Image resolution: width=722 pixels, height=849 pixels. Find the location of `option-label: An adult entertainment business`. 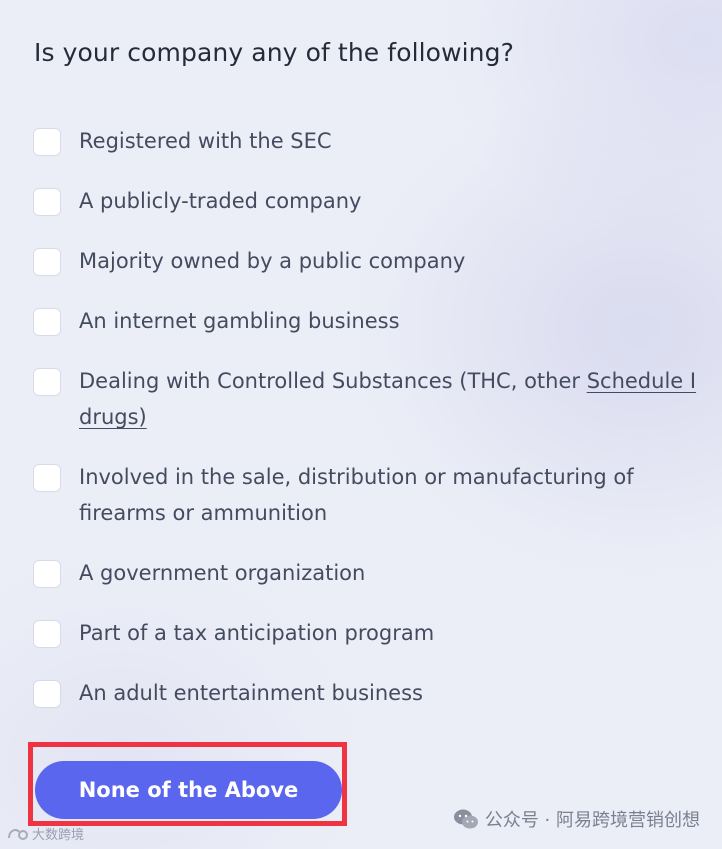

option-label: An adult entertainment business is located at coordinates (251, 693).